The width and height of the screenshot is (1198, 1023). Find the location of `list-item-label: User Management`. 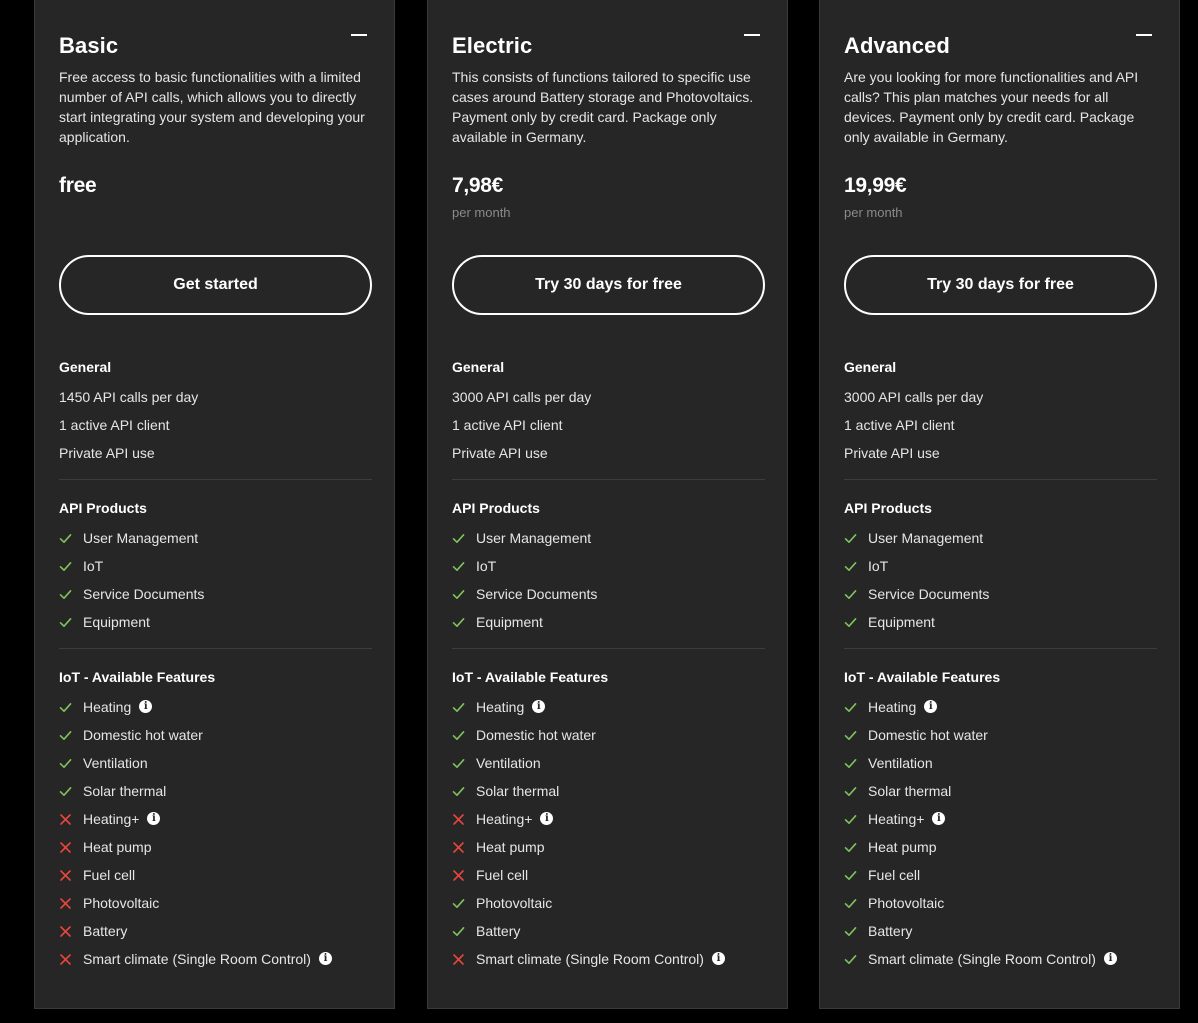

list-item-label: User Management is located at coordinates (141, 538).